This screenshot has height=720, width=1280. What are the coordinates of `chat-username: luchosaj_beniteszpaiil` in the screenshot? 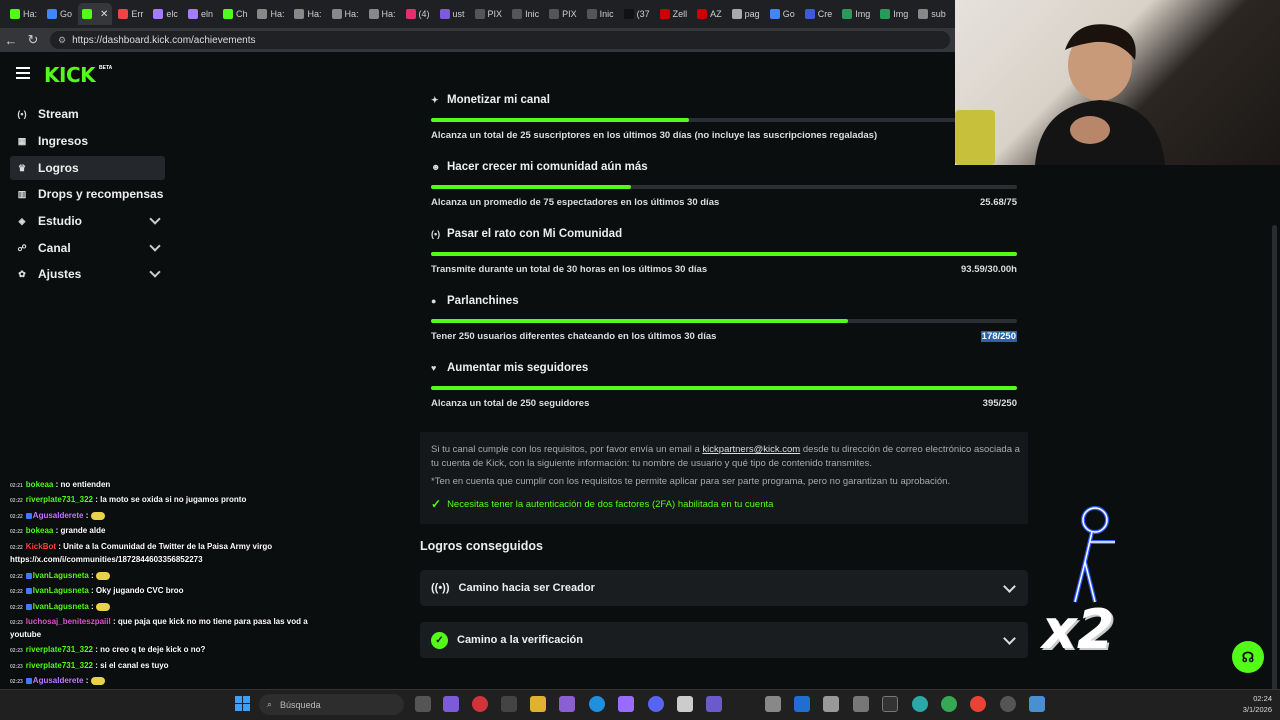 It's located at (68, 621).